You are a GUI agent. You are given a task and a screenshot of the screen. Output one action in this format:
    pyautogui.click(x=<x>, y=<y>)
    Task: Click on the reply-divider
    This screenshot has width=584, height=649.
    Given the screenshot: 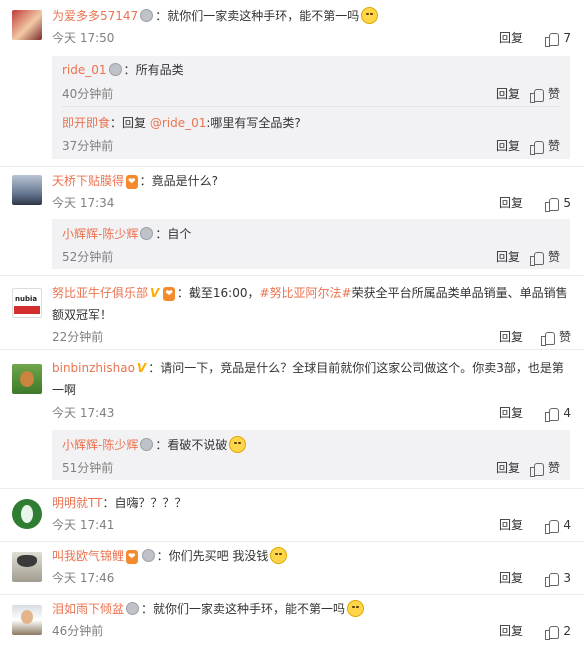 What is the action you would take?
    pyautogui.click(x=311, y=106)
    